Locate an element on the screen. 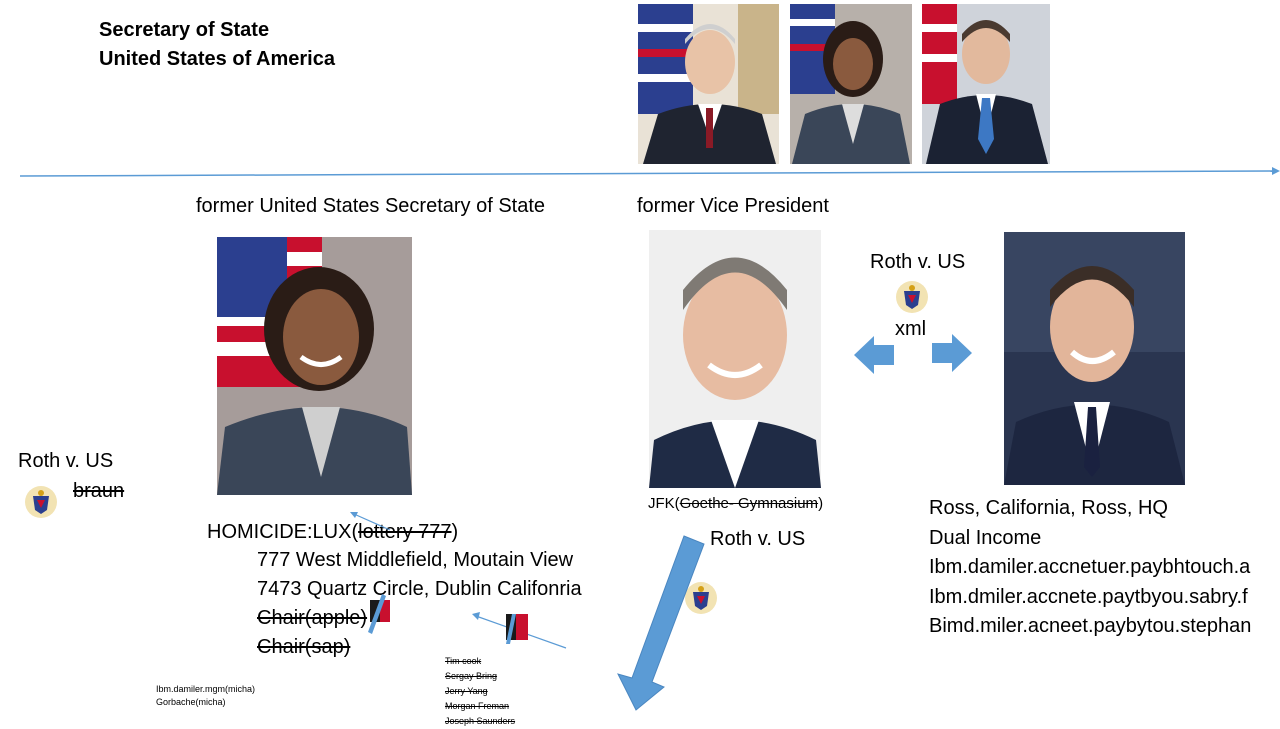 This screenshot has width=1280, height=729. title-line-2: United States of America is located at coordinates (217, 59).